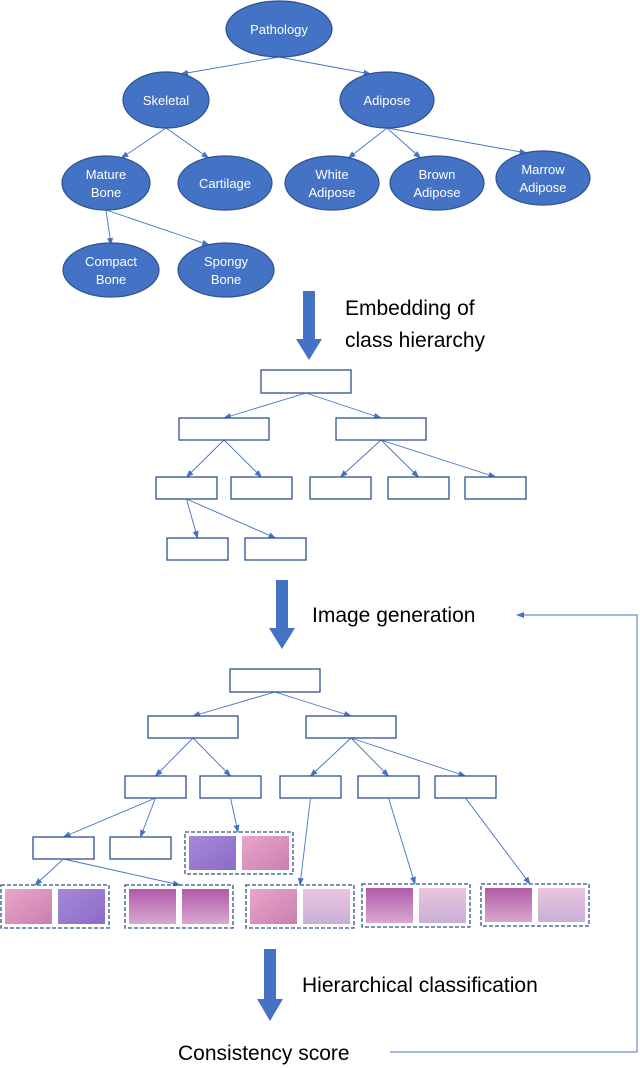  I want to click on image-generation-label: Image generation, so click(393, 615).